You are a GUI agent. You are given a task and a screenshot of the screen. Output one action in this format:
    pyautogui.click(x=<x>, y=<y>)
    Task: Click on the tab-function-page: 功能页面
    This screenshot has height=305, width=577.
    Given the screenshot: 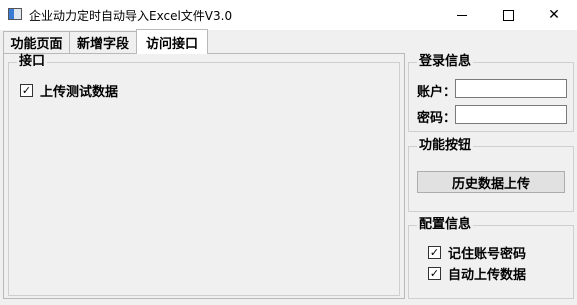 What is the action you would take?
    pyautogui.click(x=36, y=42)
    